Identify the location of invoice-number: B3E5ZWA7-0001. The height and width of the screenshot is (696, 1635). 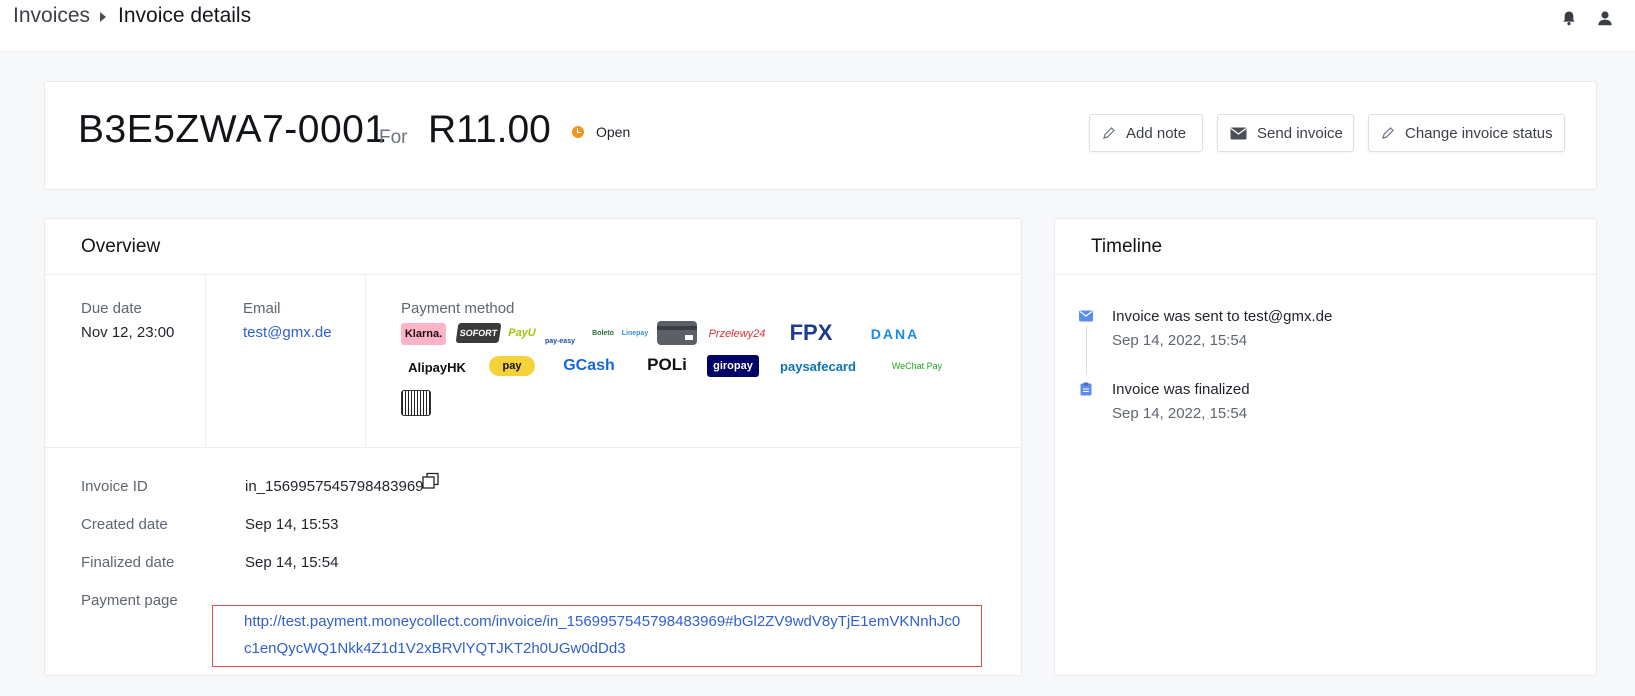
(232, 129).